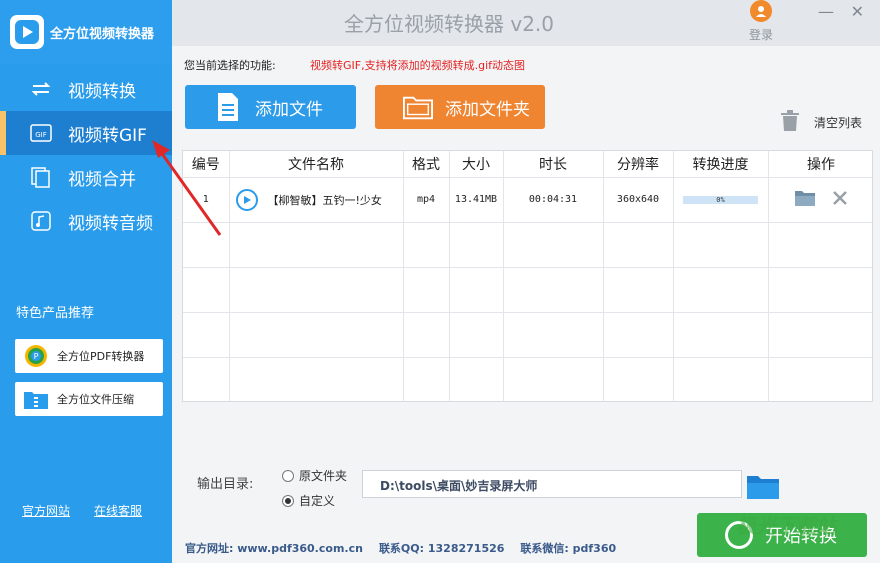 The image size is (880, 563). Describe the element at coordinates (820, 164) in the screenshot. I see `col-header-actions: 操作` at that location.